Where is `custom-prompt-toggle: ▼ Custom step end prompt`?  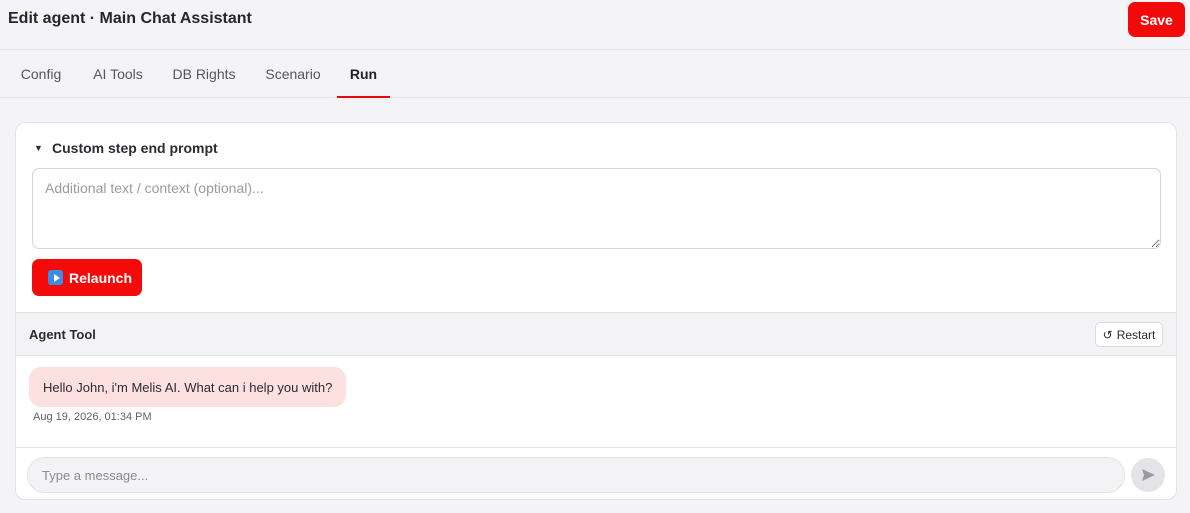
custom-prompt-toggle: ▼ Custom step end prompt is located at coordinates (126, 148).